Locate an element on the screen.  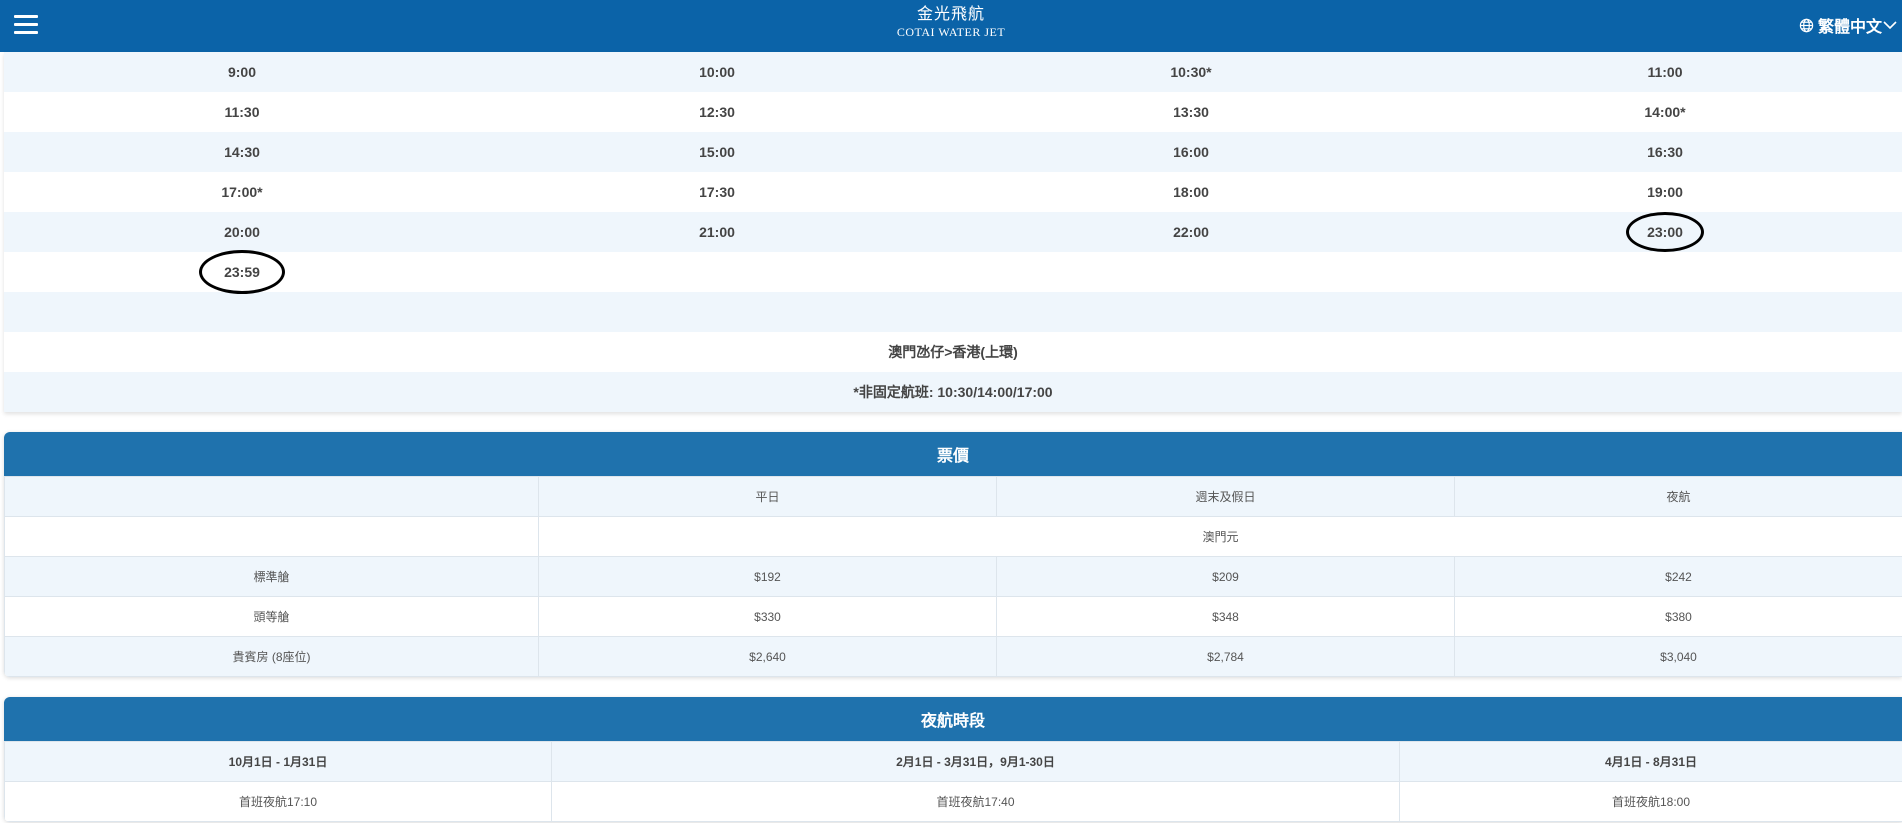
departure-time: 17:00* is located at coordinates (242, 192).